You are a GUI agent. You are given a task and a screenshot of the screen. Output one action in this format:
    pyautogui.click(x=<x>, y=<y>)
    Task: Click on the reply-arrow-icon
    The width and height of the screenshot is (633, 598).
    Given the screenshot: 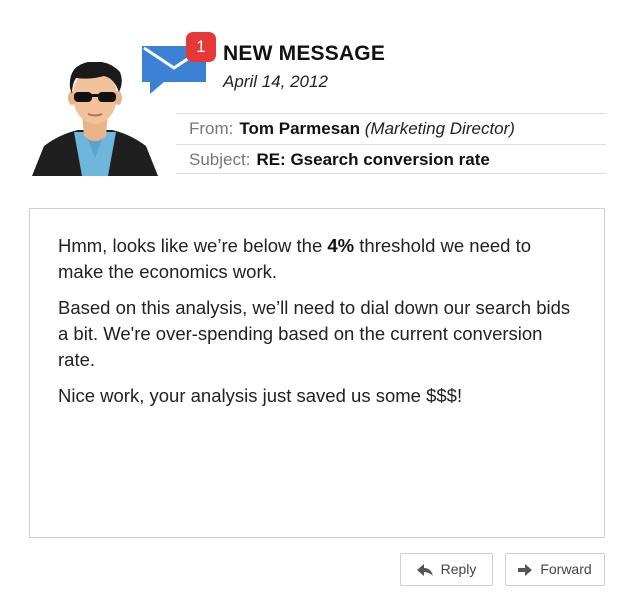 What is the action you would take?
    pyautogui.click(x=424, y=569)
    